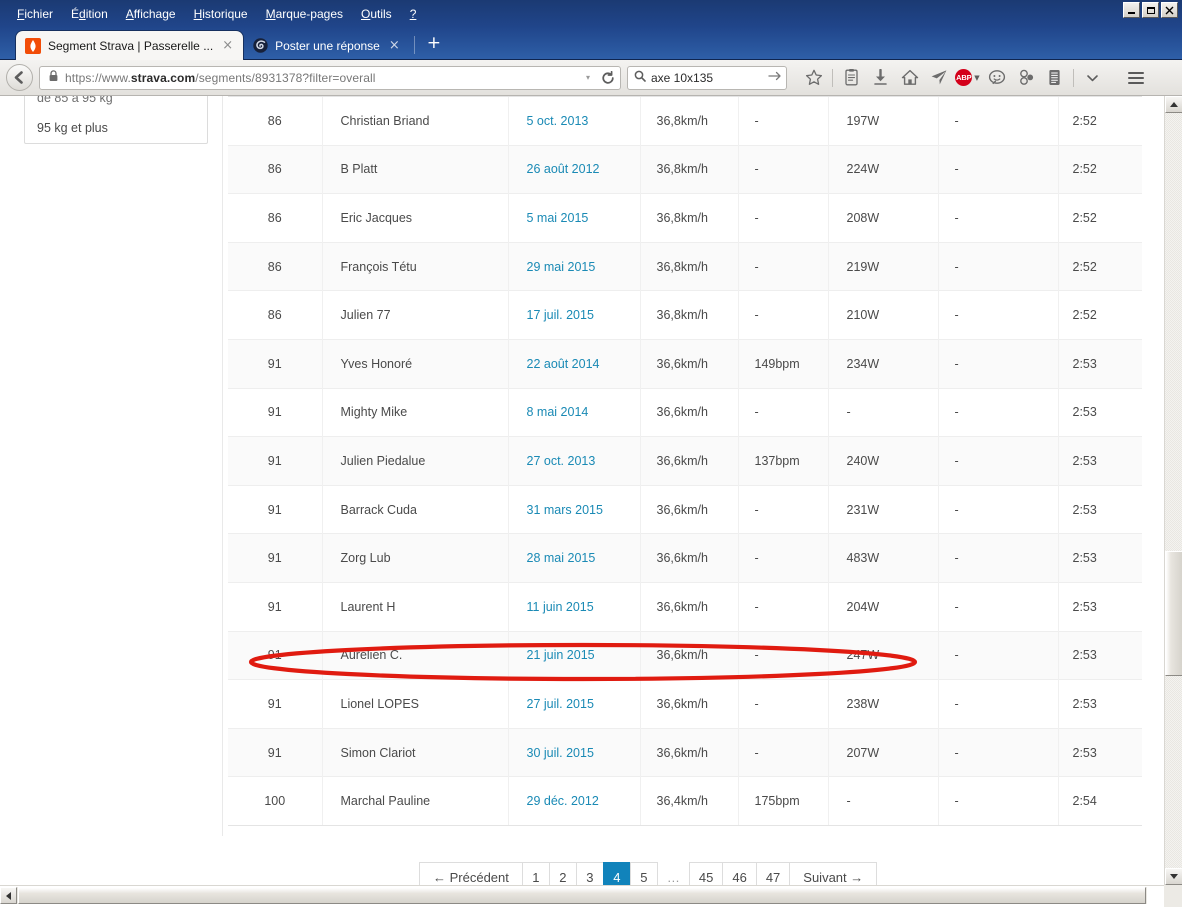  Describe the element at coordinates (1025, 78) in the screenshot. I see `user-account-icon` at that location.